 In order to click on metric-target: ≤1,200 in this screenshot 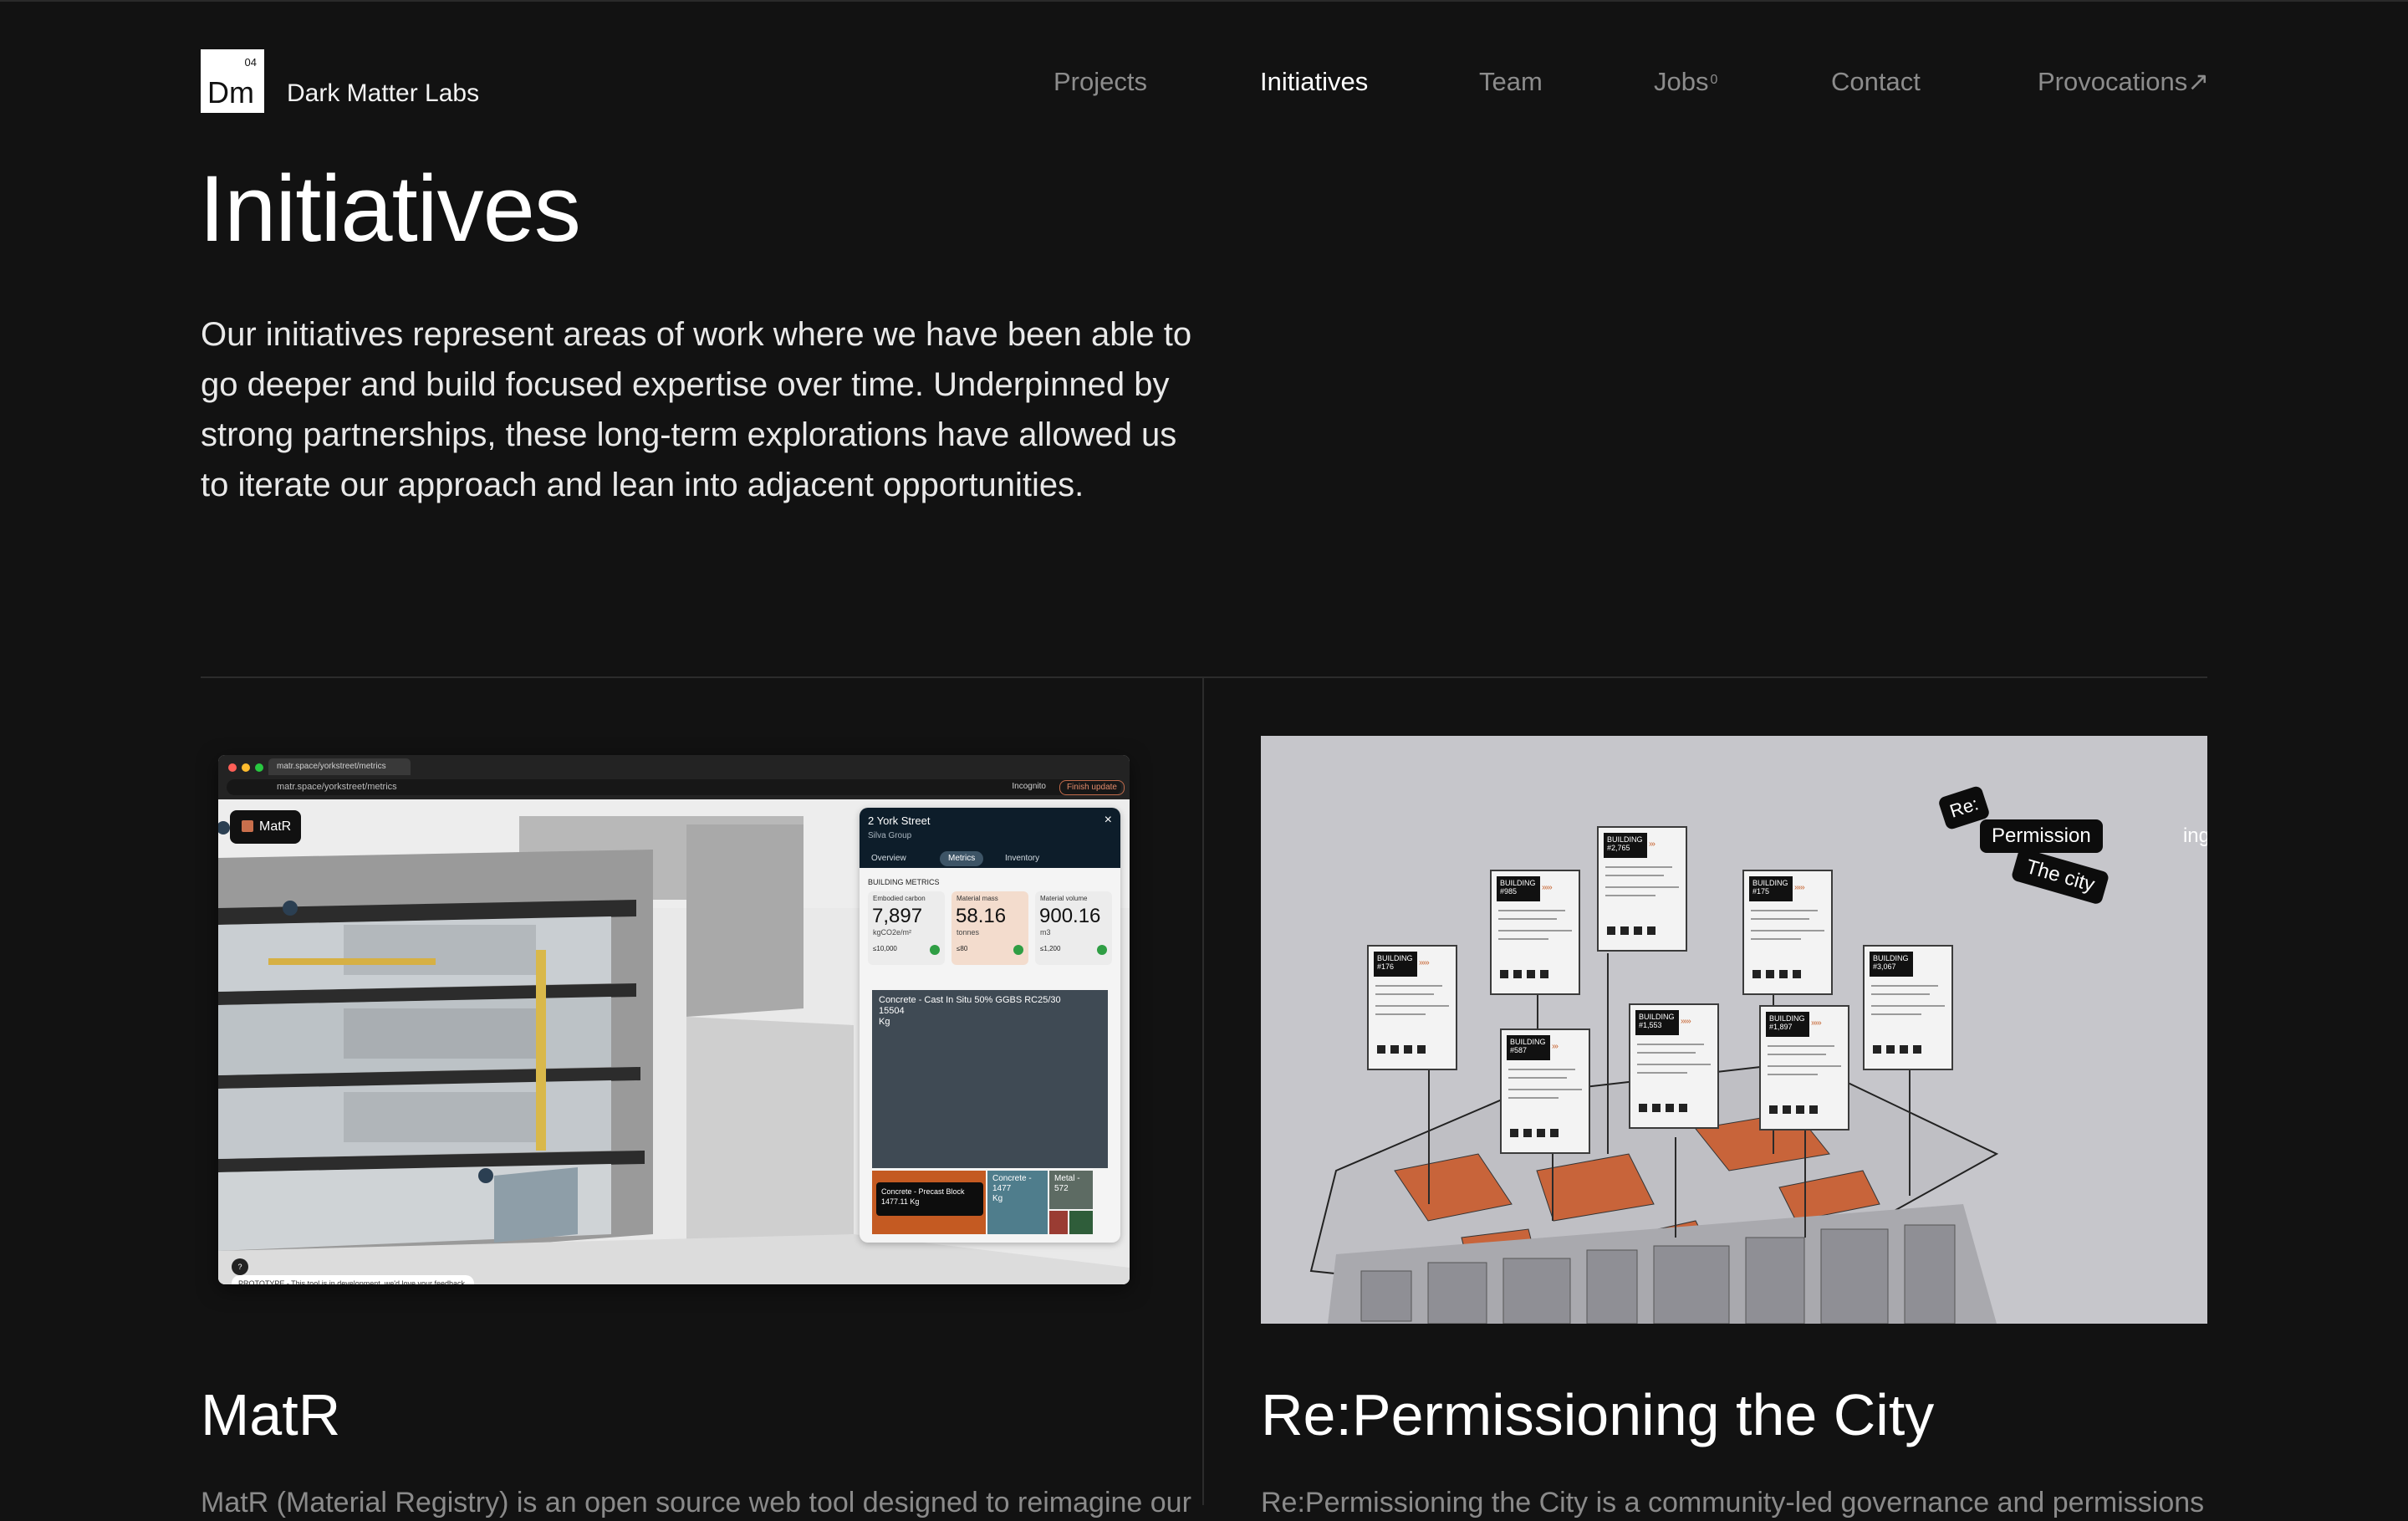, I will do `click(1051, 948)`.